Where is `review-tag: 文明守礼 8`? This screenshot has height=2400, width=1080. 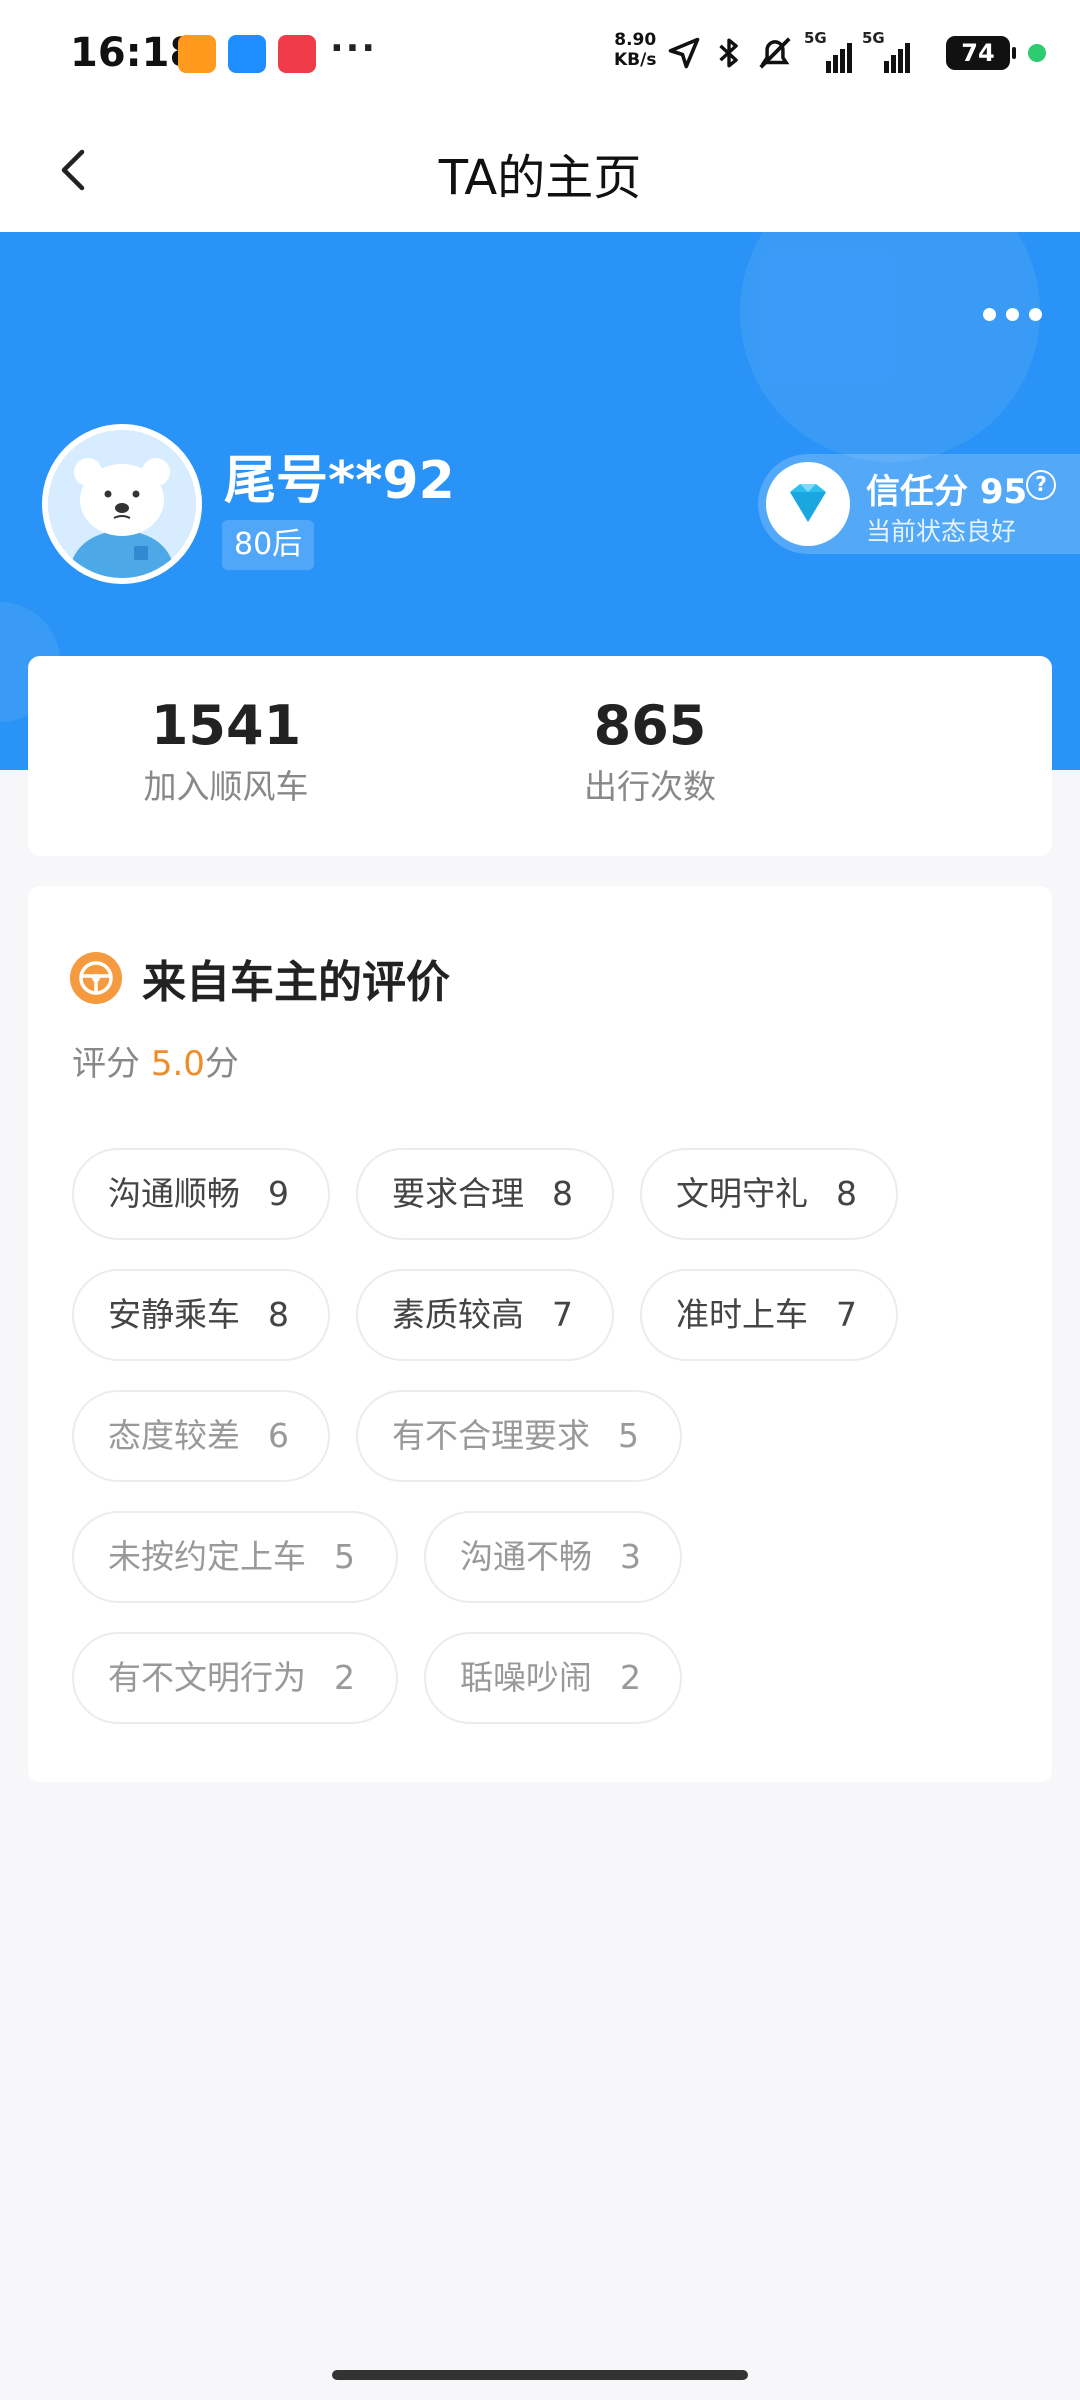
review-tag: 文明守礼 8 is located at coordinates (769, 1194).